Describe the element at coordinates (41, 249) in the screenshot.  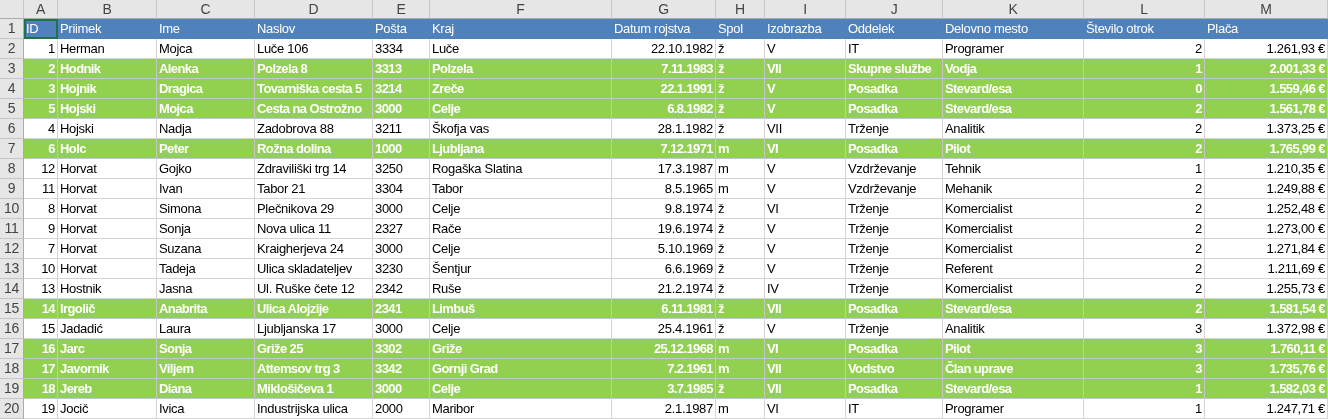
I see `table-cell: 7` at that location.